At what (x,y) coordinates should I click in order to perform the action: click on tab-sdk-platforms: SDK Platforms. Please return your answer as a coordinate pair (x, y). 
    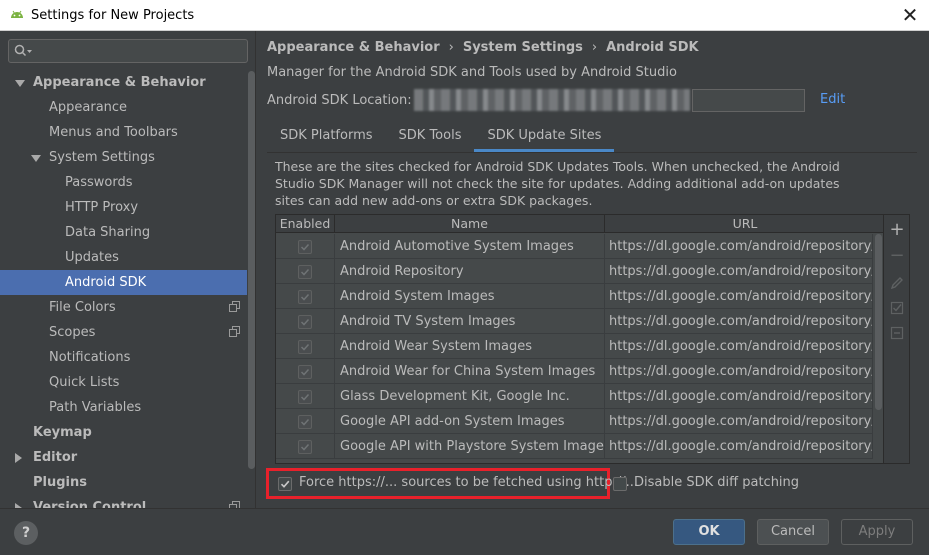
    Looking at the image, I should click on (326, 138).